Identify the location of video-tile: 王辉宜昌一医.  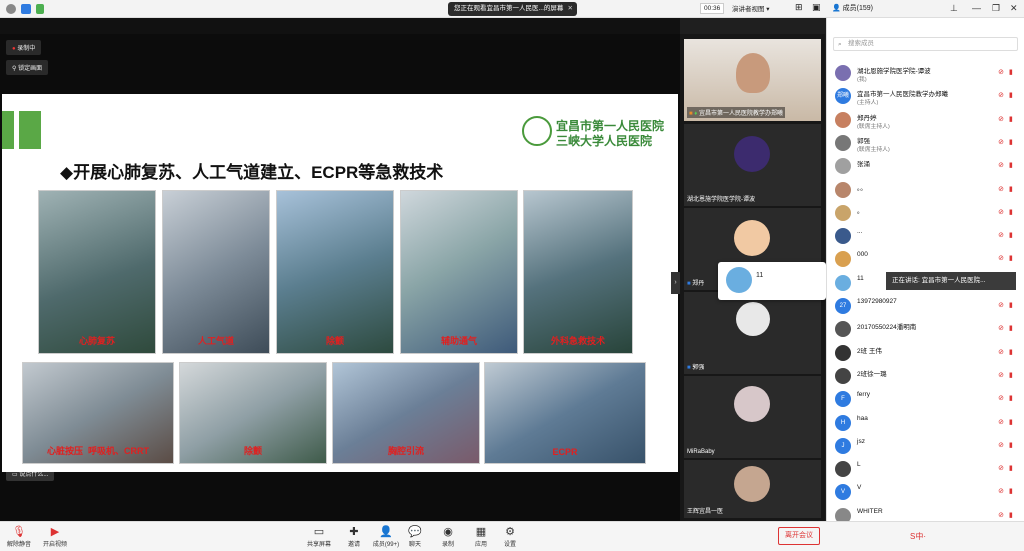
(752, 489).